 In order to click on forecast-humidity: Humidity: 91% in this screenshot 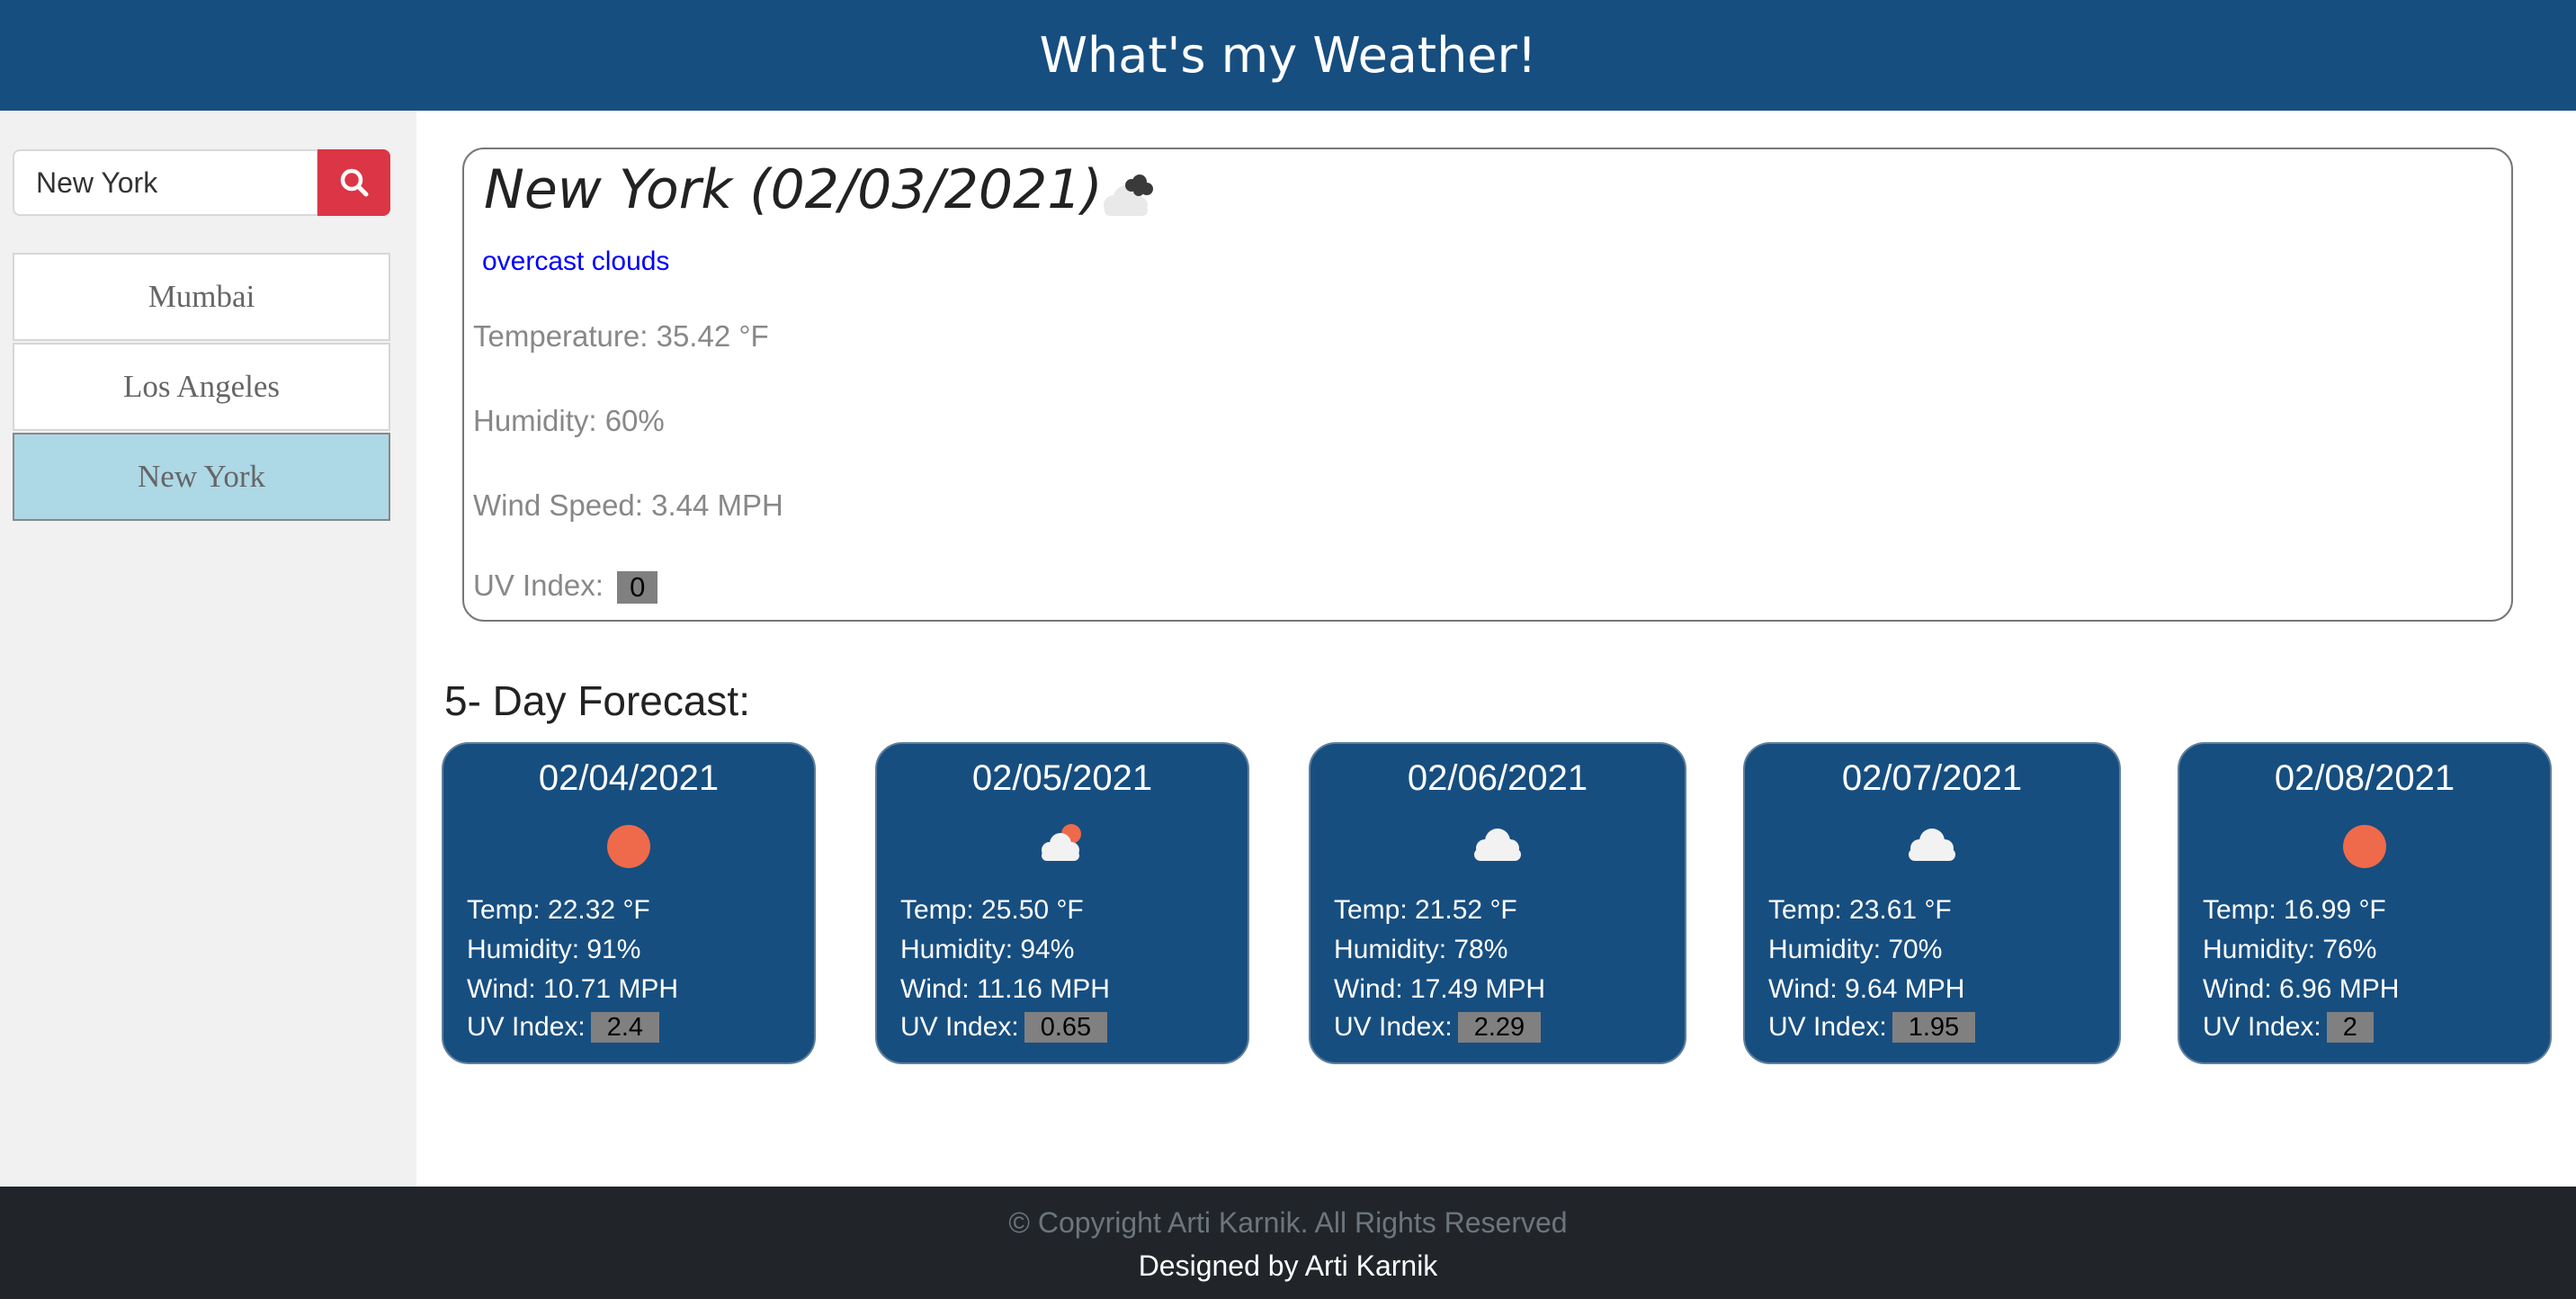, I will do `click(554, 949)`.